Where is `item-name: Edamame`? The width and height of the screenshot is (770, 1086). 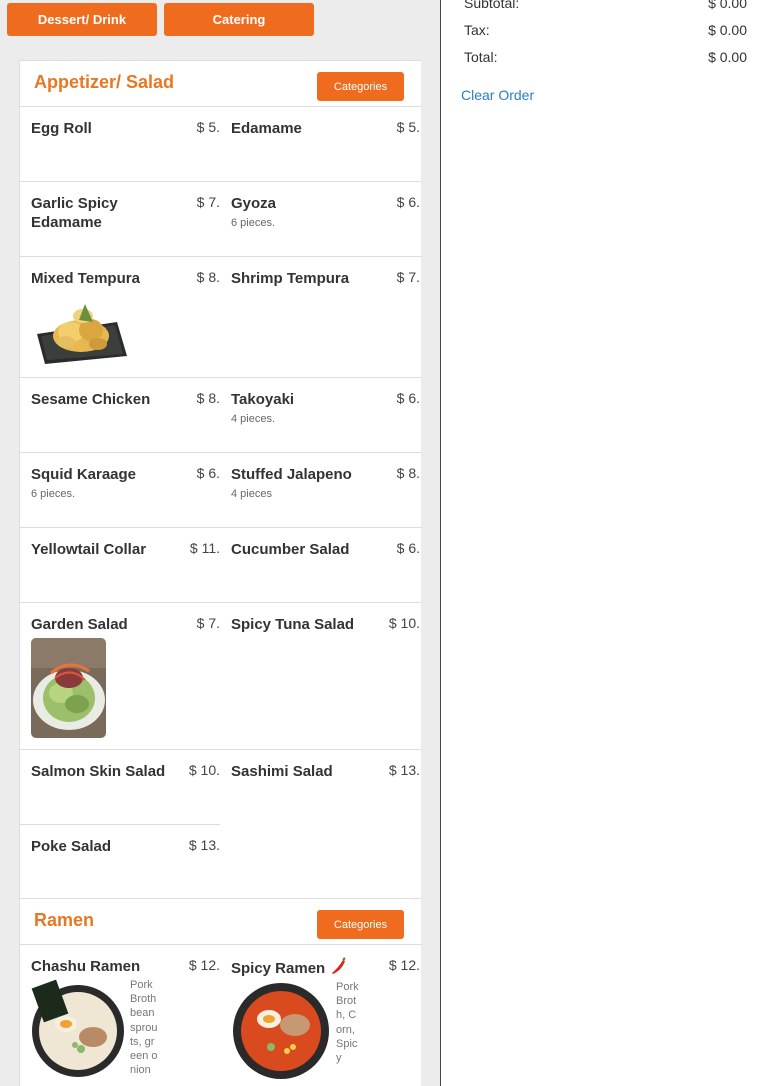
item-name: Edamame is located at coordinates (266, 128).